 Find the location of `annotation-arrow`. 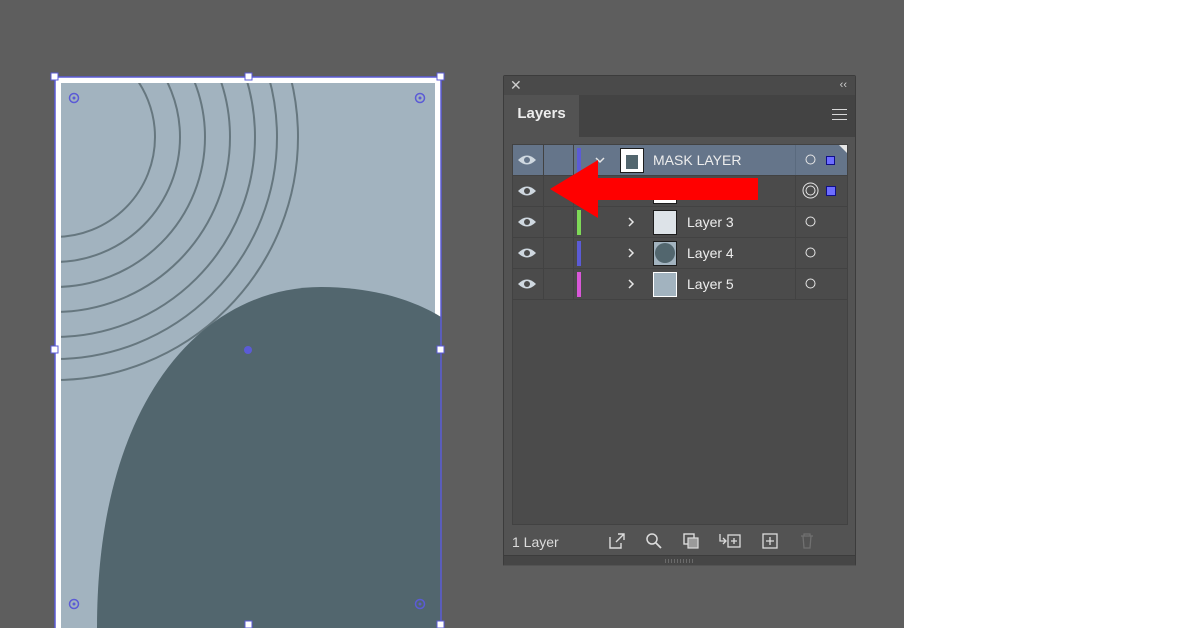

annotation-arrow is located at coordinates (654, 189).